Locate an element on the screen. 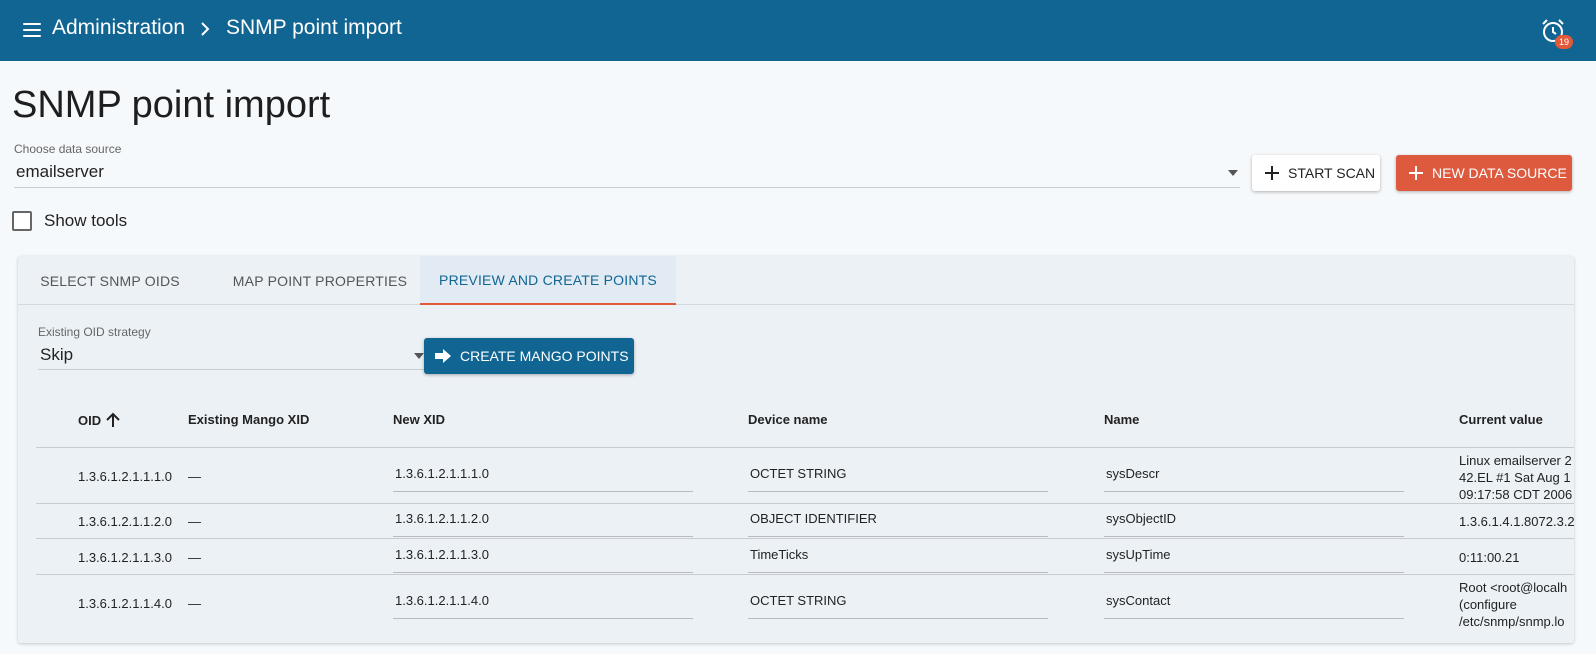  breadcrumb-administration: Administration is located at coordinates (118, 28).